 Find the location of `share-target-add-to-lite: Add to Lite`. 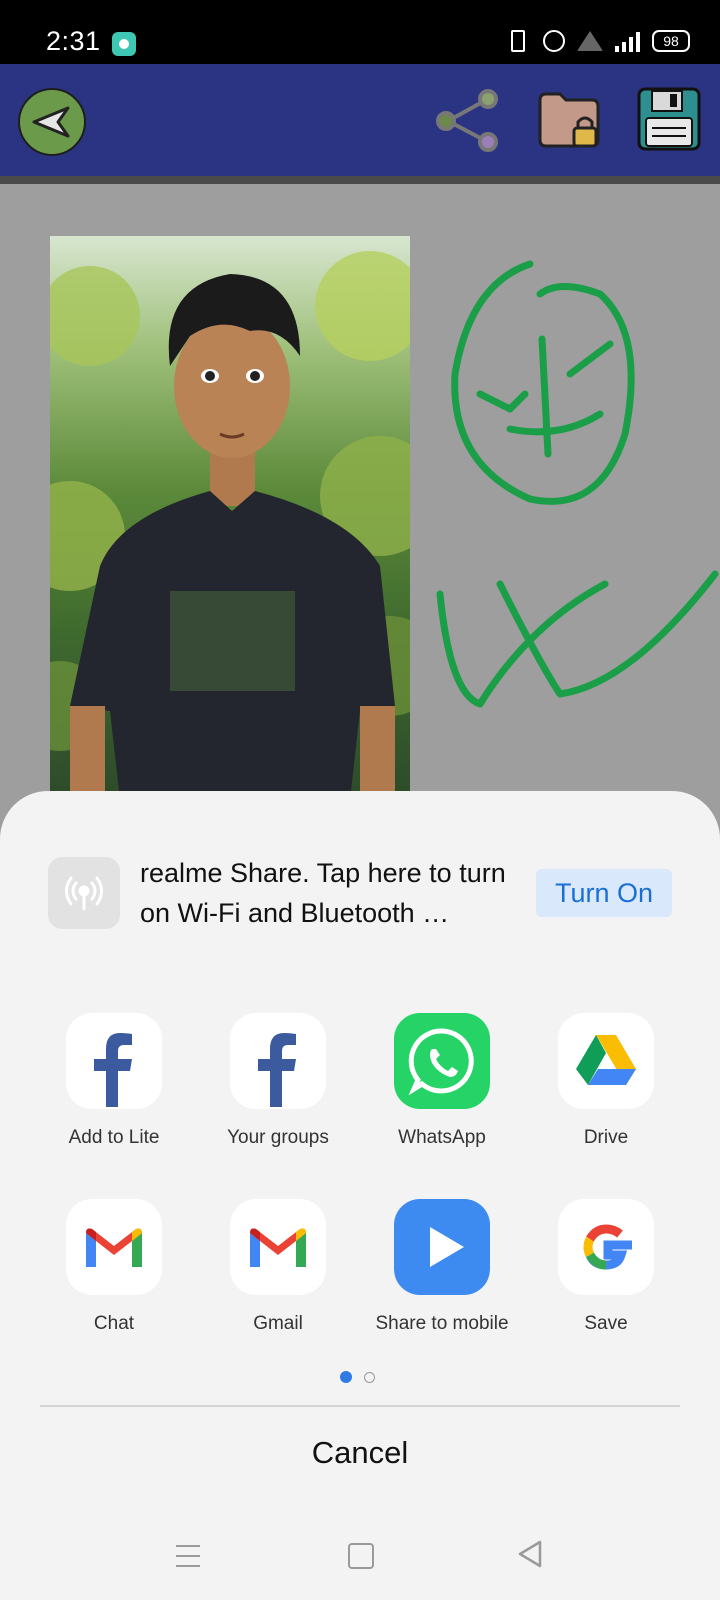

share-target-add-to-lite: Add to Lite is located at coordinates (114, 1081).